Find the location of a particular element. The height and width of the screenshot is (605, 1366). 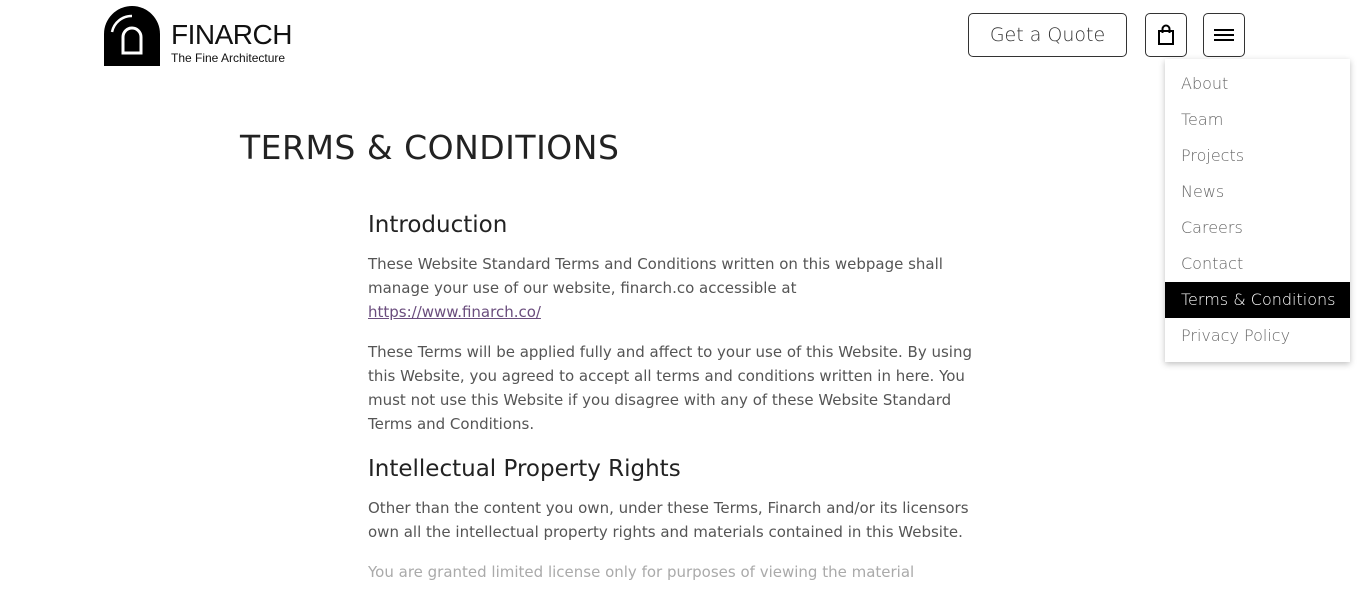

menu-item-projects: Projects is located at coordinates (1257, 156).